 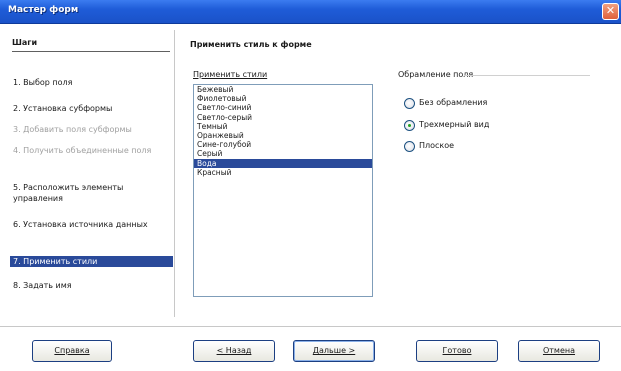 What do you see at coordinates (230, 74) in the screenshot?
I see `styles-list-label: Применить стили` at bounding box center [230, 74].